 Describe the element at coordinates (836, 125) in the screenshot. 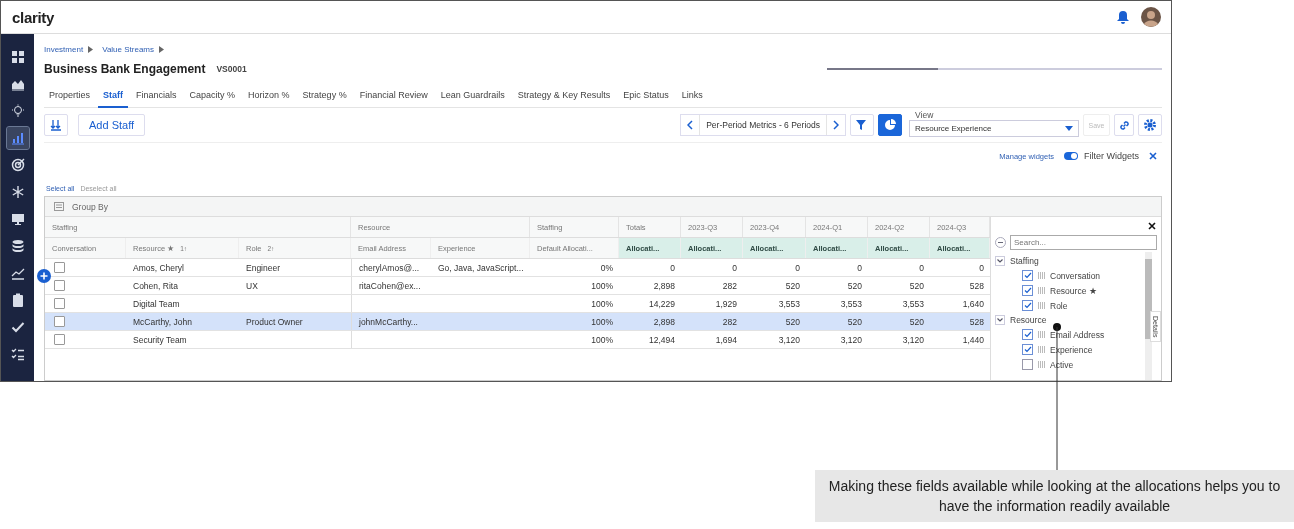

I see `chevron-right-icon` at that location.